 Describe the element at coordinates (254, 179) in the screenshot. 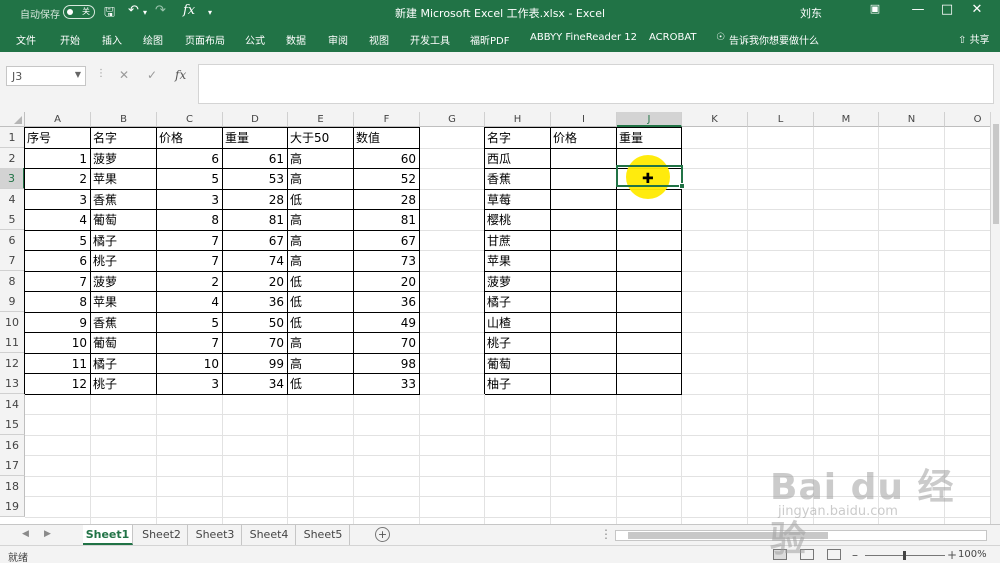

I see `table-cell: 53` at that location.